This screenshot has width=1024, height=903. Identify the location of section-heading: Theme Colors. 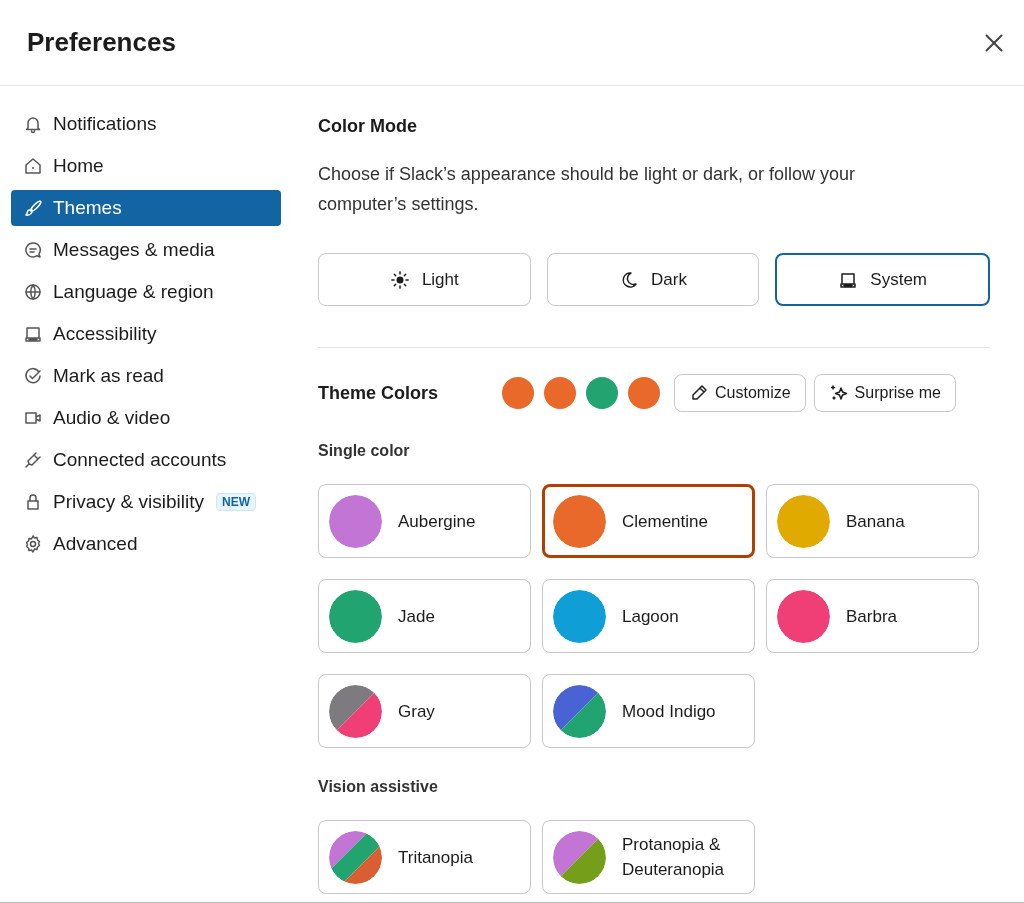
(378, 393).